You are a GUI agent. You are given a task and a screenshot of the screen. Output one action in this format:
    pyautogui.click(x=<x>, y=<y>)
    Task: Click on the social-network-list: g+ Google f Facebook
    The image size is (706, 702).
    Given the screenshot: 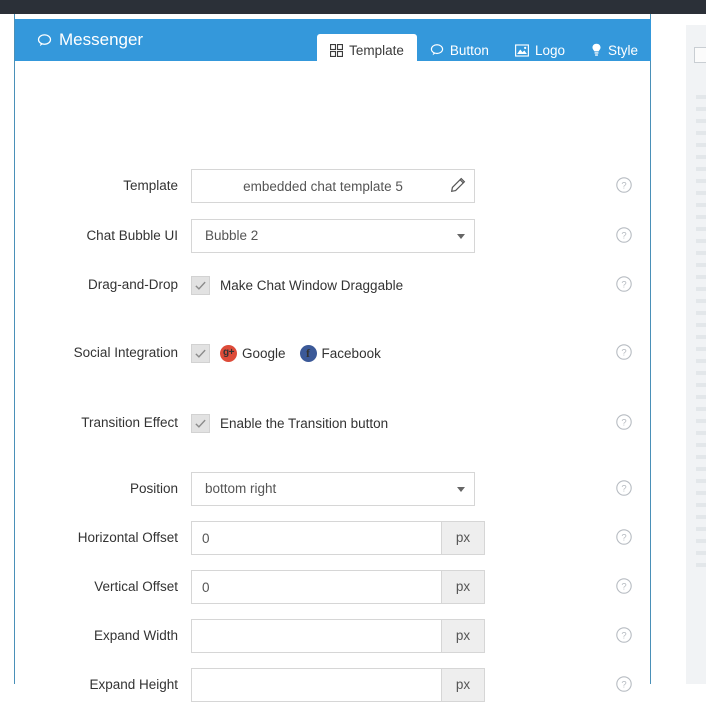 What is the action you would take?
    pyautogui.click(x=300, y=353)
    